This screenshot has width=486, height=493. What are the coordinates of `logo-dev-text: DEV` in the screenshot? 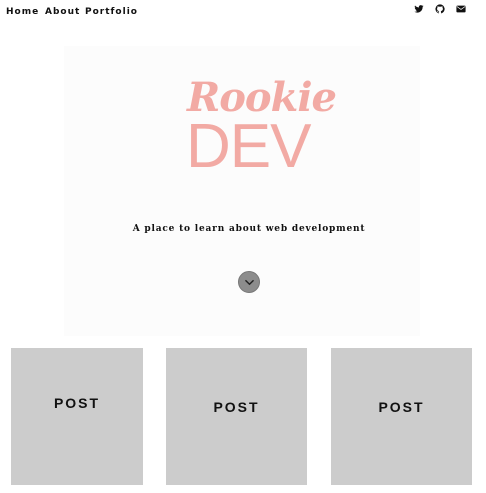 It's located at (248, 146).